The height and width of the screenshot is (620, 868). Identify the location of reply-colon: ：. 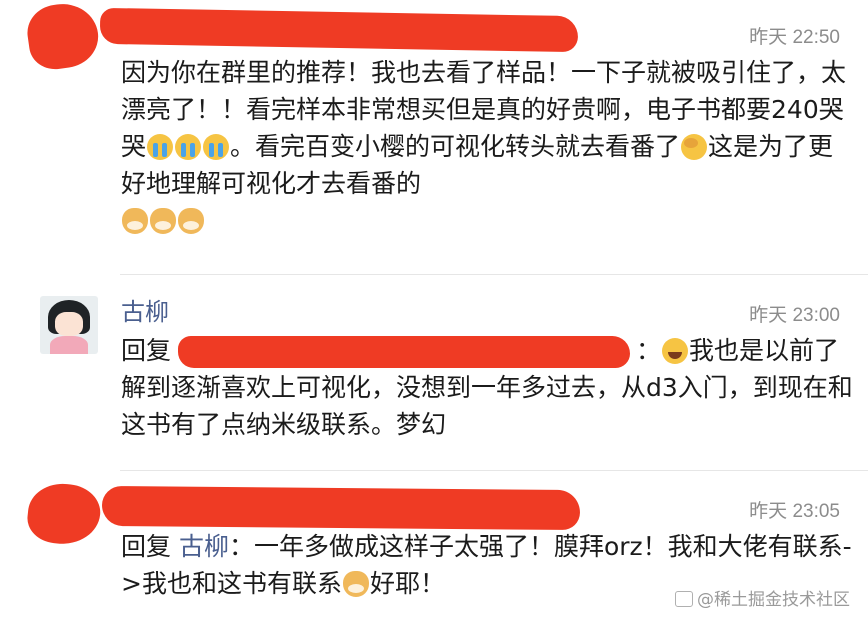
(649, 350).